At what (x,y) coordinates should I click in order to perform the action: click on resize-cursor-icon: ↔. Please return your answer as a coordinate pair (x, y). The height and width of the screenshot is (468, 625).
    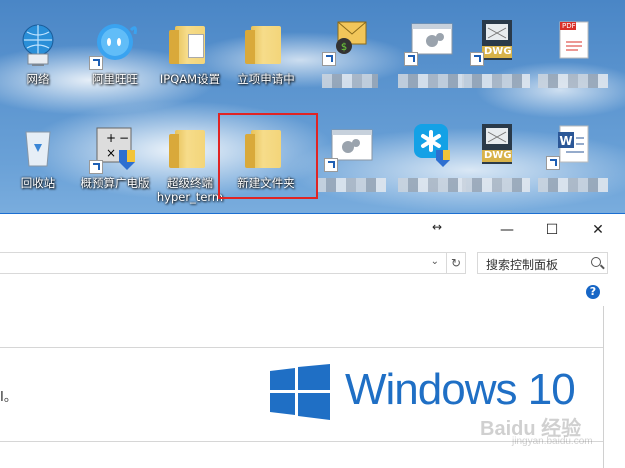
    Looking at the image, I should click on (437, 227).